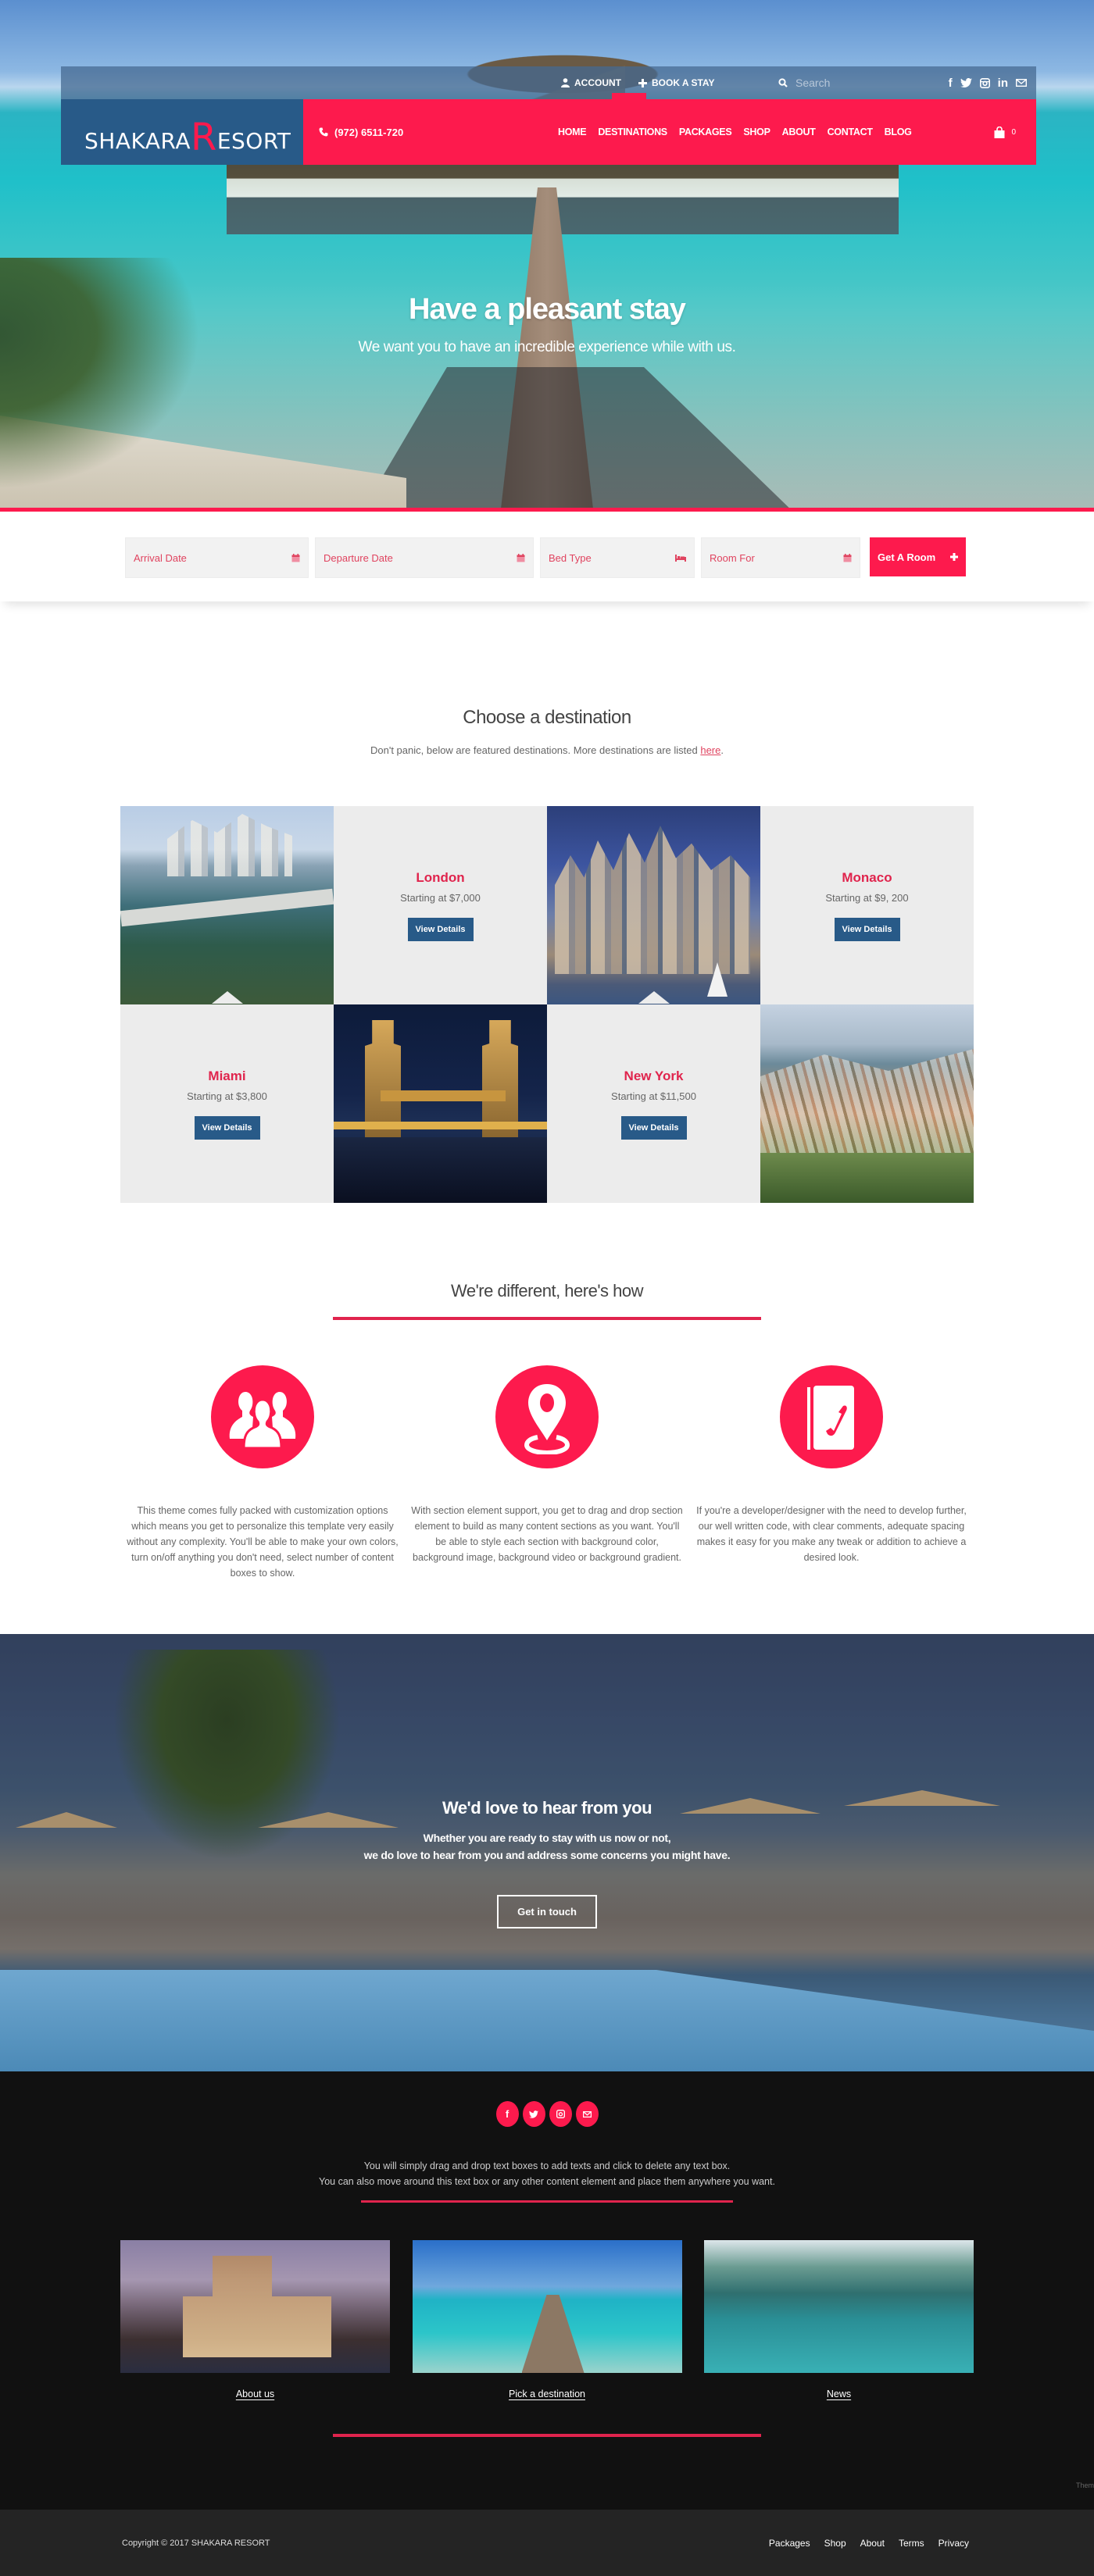 This screenshot has width=1094, height=2576. Describe the element at coordinates (705, 132) in the screenshot. I see `nav-packages: Packages` at that location.